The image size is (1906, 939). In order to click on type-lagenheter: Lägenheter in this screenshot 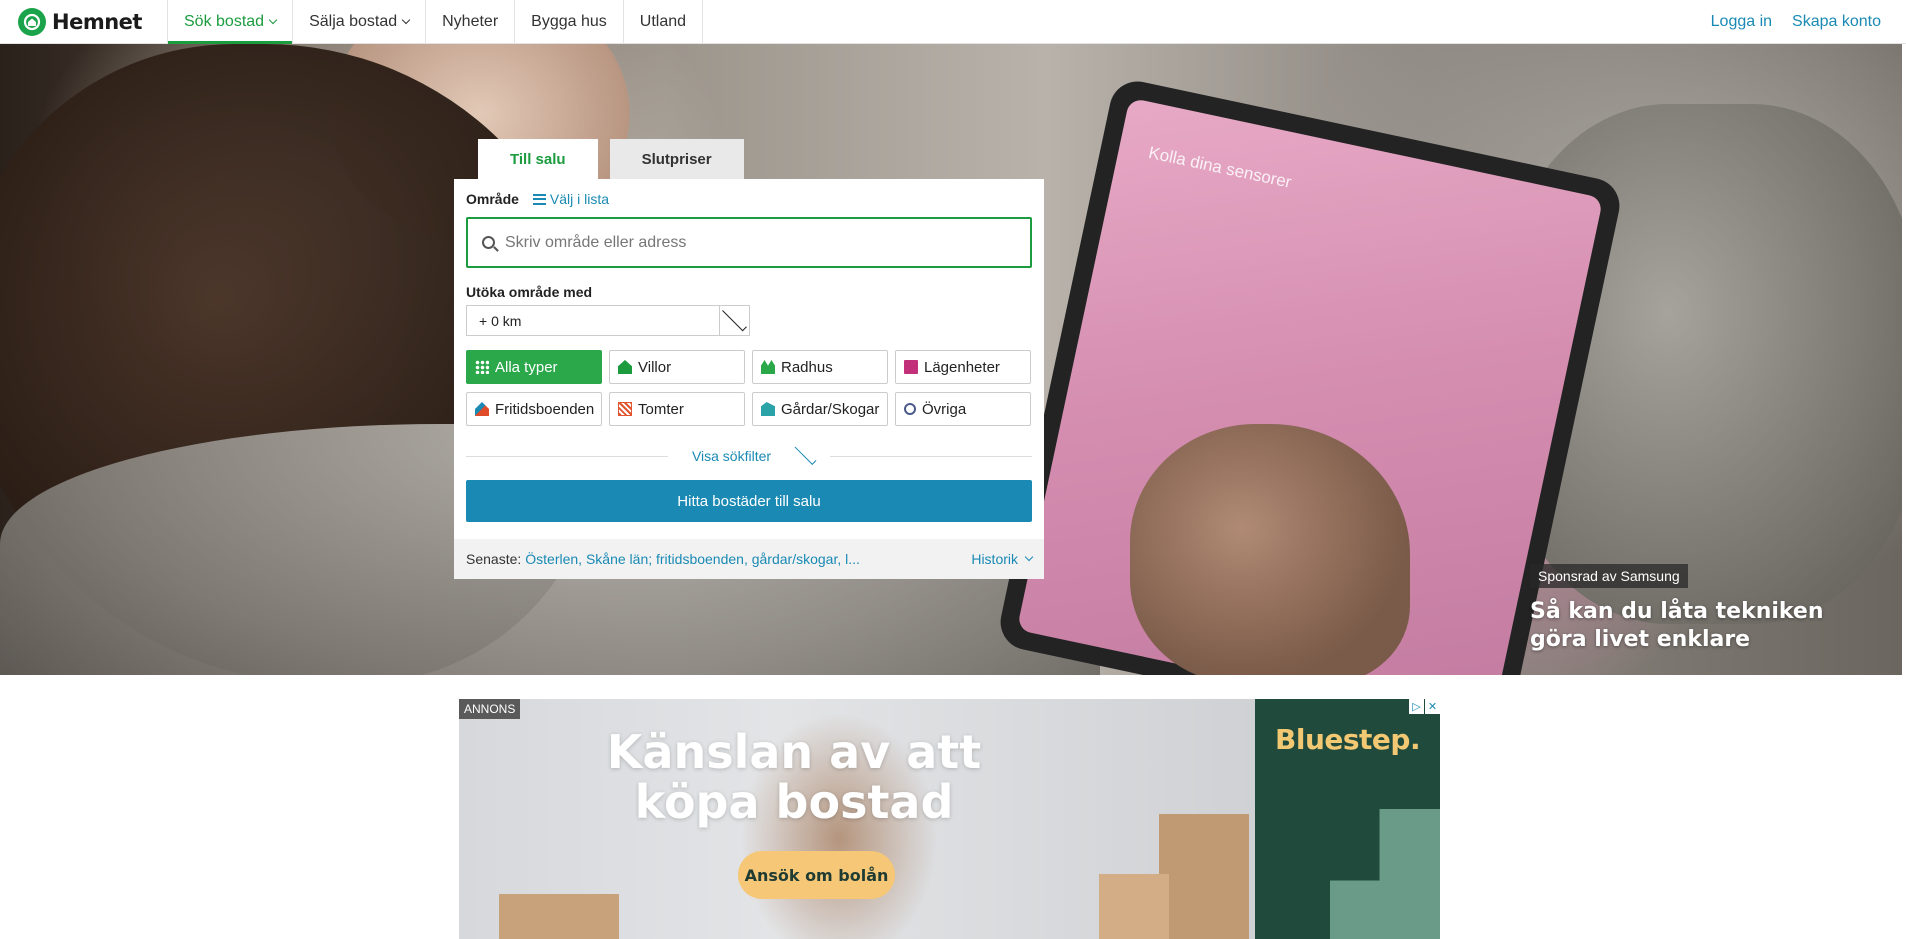, I will do `click(963, 367)`.